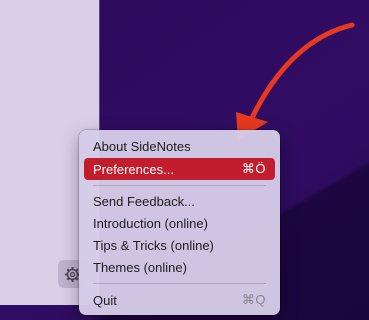  What do you see at coordinates (179, 300) in the screenshot?
I see `menu-item-quit: Quit ⌘Q` at bounding box center [179, 300].